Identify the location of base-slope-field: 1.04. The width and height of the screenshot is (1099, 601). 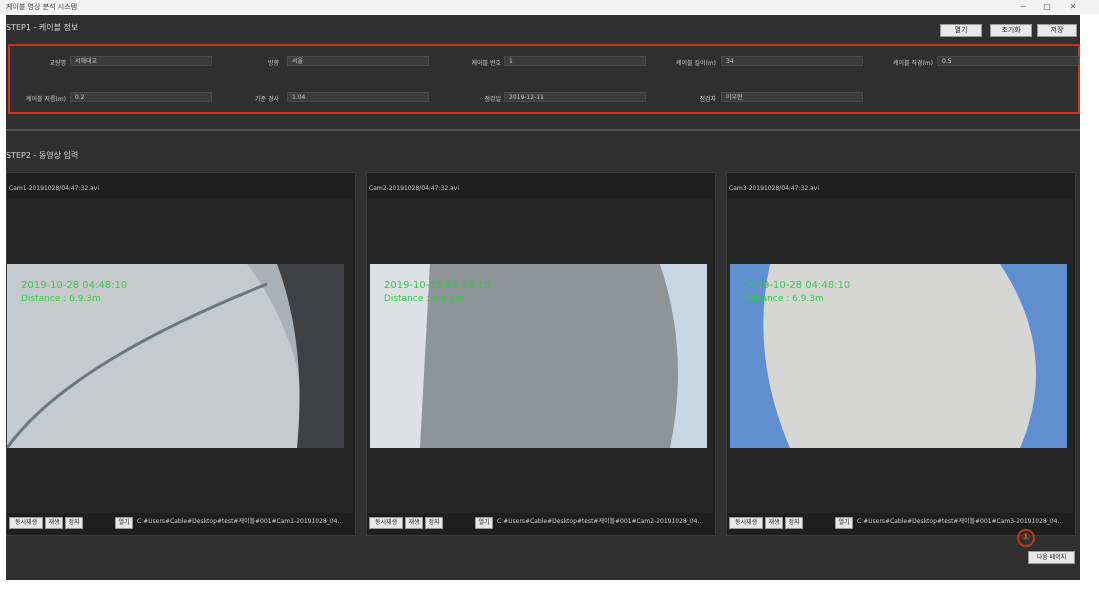
(358, 97).